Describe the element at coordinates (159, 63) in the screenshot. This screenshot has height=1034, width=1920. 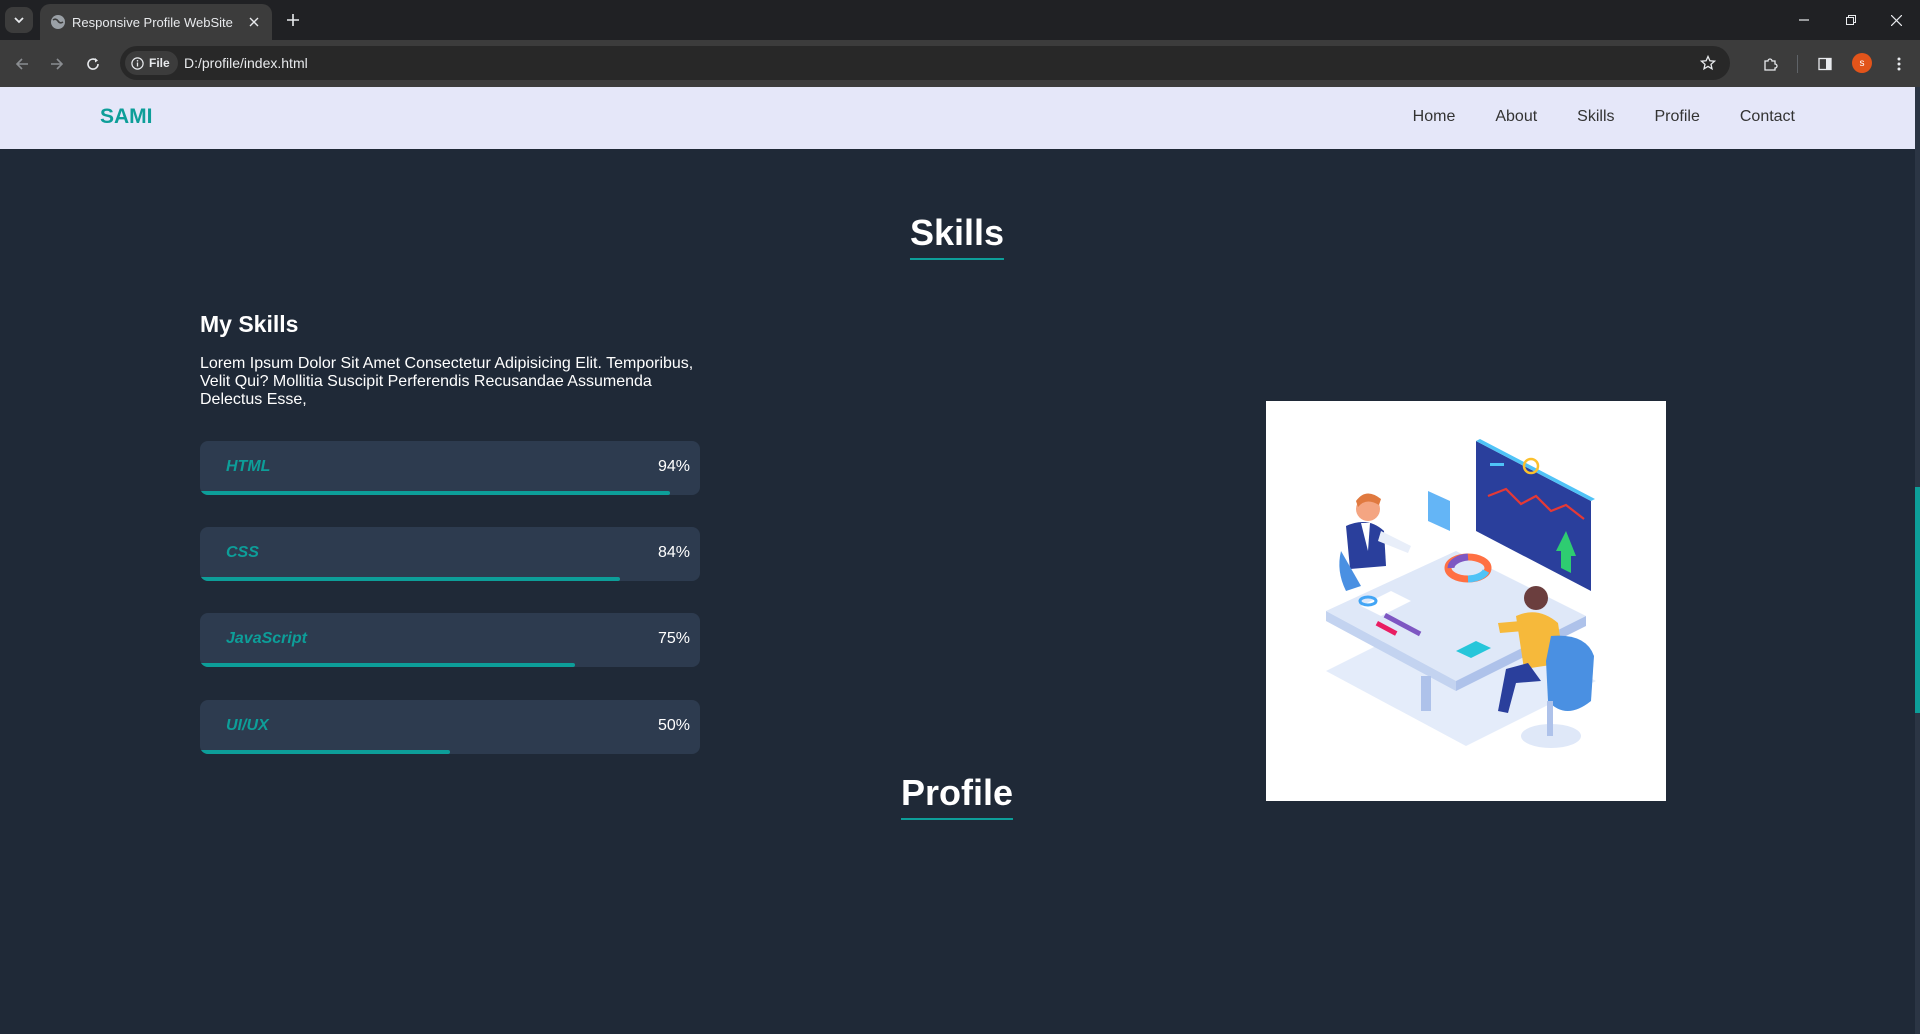
I see `site-chip-label: File` at that location.